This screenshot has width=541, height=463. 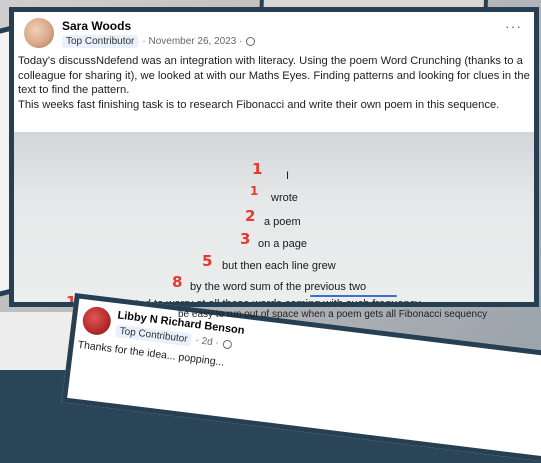 I want to click on poem-line: wrote, so click(x=284, y=198).